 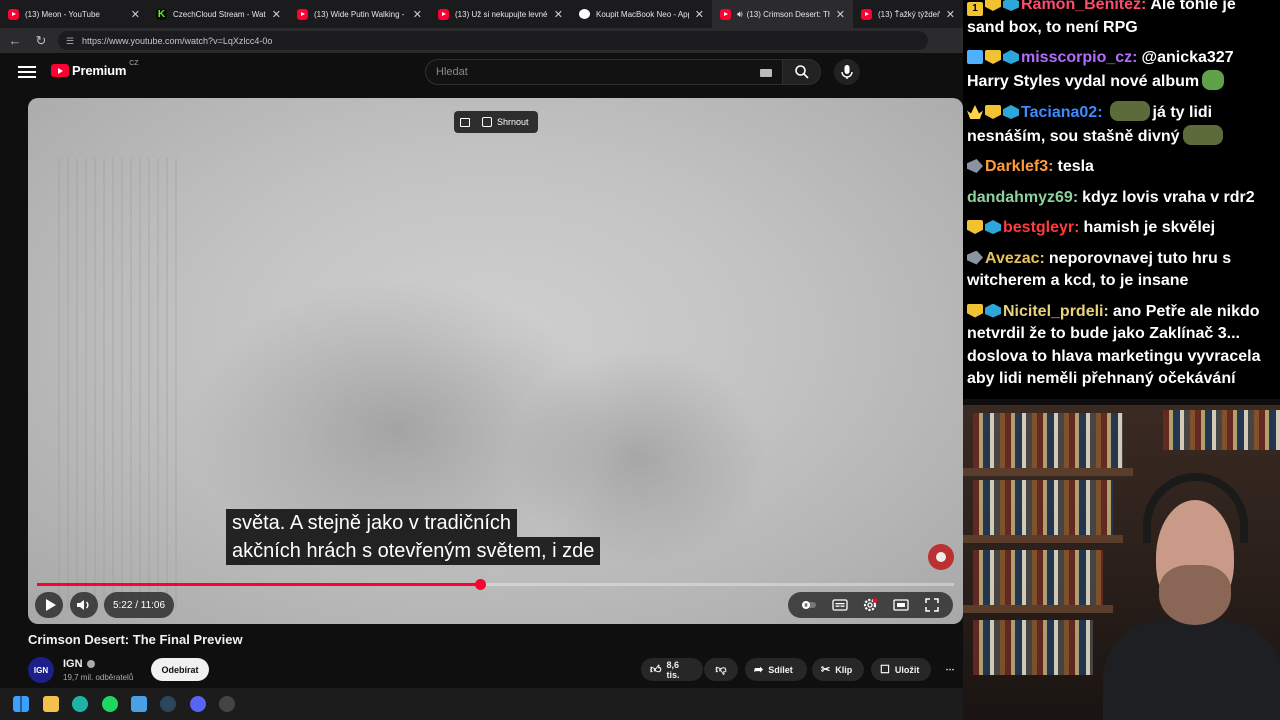 I want to click on browser-tab: (13) Meon - YouTube ✕, so click(x=74, y=14).